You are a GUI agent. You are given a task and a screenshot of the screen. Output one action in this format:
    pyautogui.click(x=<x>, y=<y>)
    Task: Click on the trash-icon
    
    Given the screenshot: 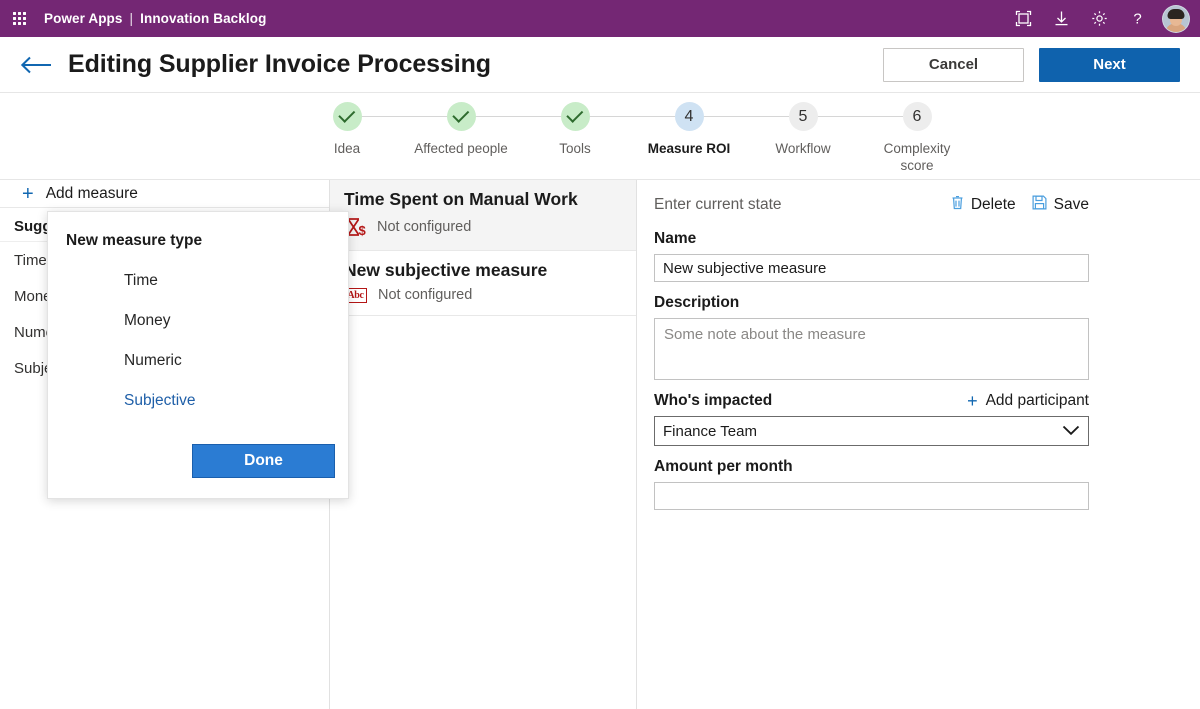 What is the action you would take?
    pyautogui.click(x=957, y=205)
    